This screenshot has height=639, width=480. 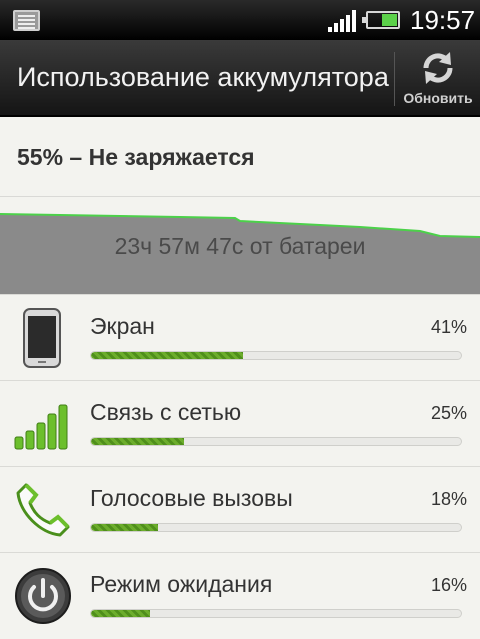 I want to click on charge-status: 55% – Не заряжается, so click(x=136, y=157).